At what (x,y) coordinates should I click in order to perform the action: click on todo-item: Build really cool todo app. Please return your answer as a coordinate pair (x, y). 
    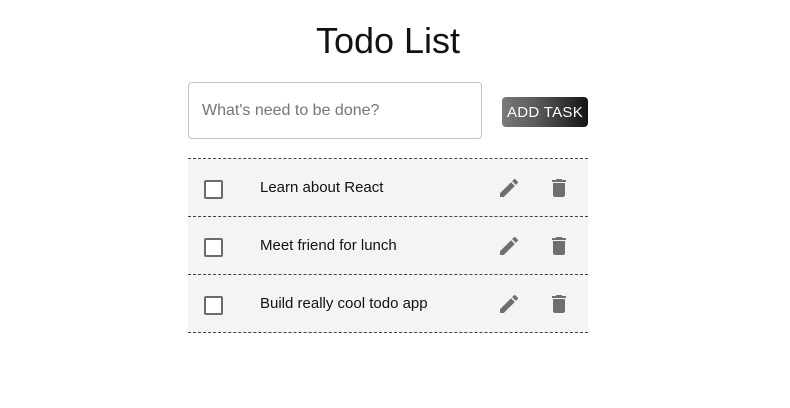
    Looking at the image, I should click on (388, 304).